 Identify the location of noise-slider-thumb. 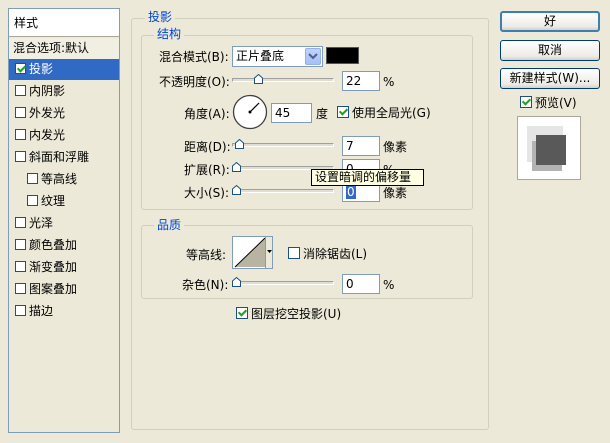
(236, 282).